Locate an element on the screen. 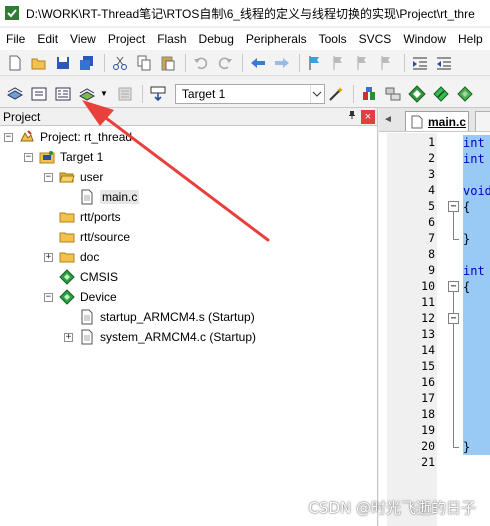 This screenshot has height=526, width=490. menu-item-peripherals: Peripherals is located at coordinates (276, 39).